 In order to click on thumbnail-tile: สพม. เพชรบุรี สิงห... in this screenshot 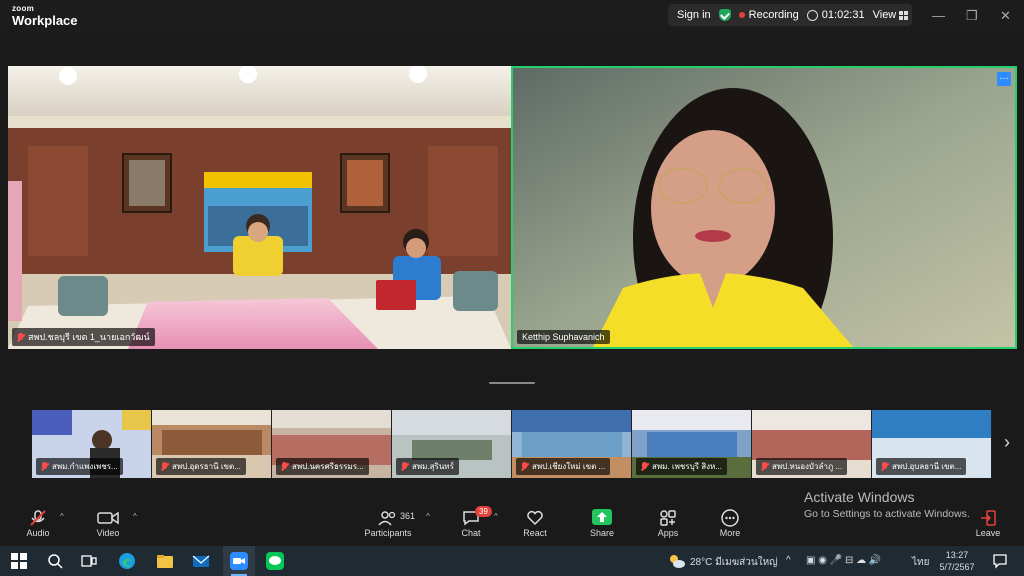, I will do `click(692, 444)`.